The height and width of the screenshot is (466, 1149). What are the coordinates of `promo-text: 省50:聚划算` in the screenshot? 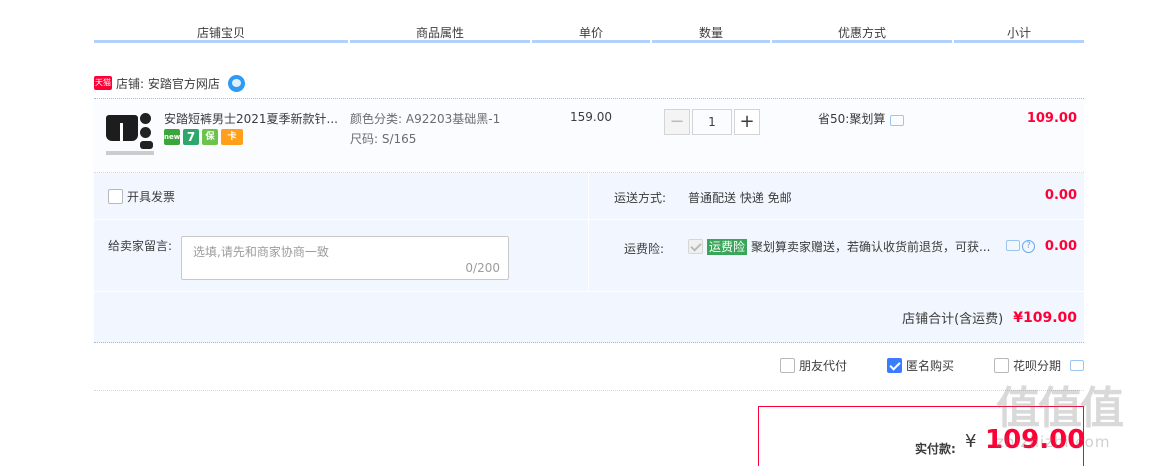 It's located at (852, 119).